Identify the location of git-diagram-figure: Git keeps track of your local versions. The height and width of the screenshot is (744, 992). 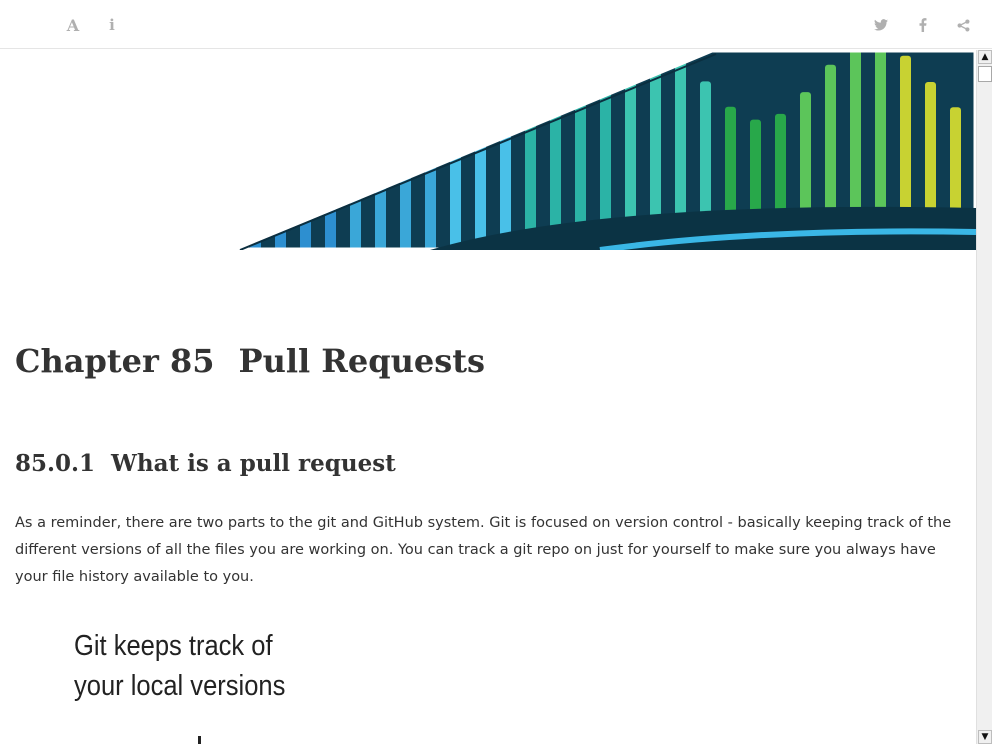
(220, 682).